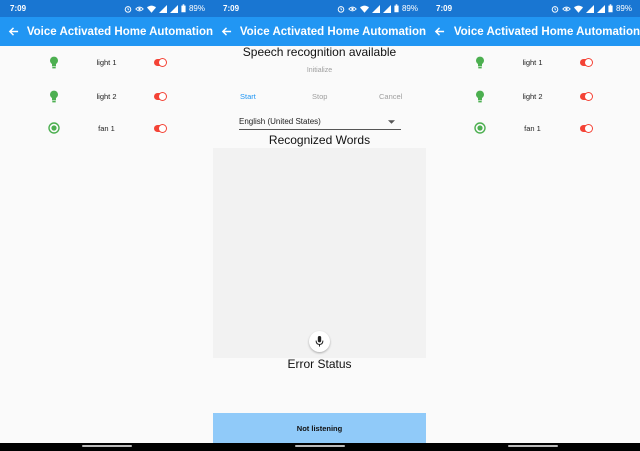 The height and width of the screenshot is (451, 640). Describe the element at coordinates (319, 364) in the screenshot. I see `error-status-heading: Error Status` at that location.